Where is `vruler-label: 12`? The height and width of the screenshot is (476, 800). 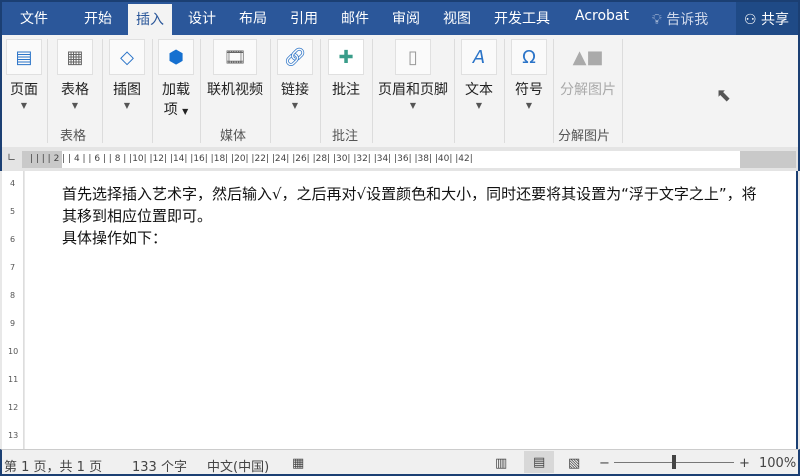 vruler-label: 12 is located at coordinates (13, 407).